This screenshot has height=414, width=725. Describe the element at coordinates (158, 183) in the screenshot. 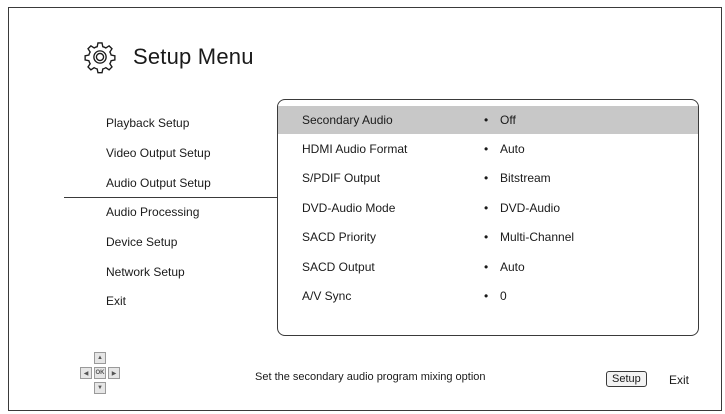

I see `sidebar-item-audio-output-setup: Audio Output Setup` at that location.